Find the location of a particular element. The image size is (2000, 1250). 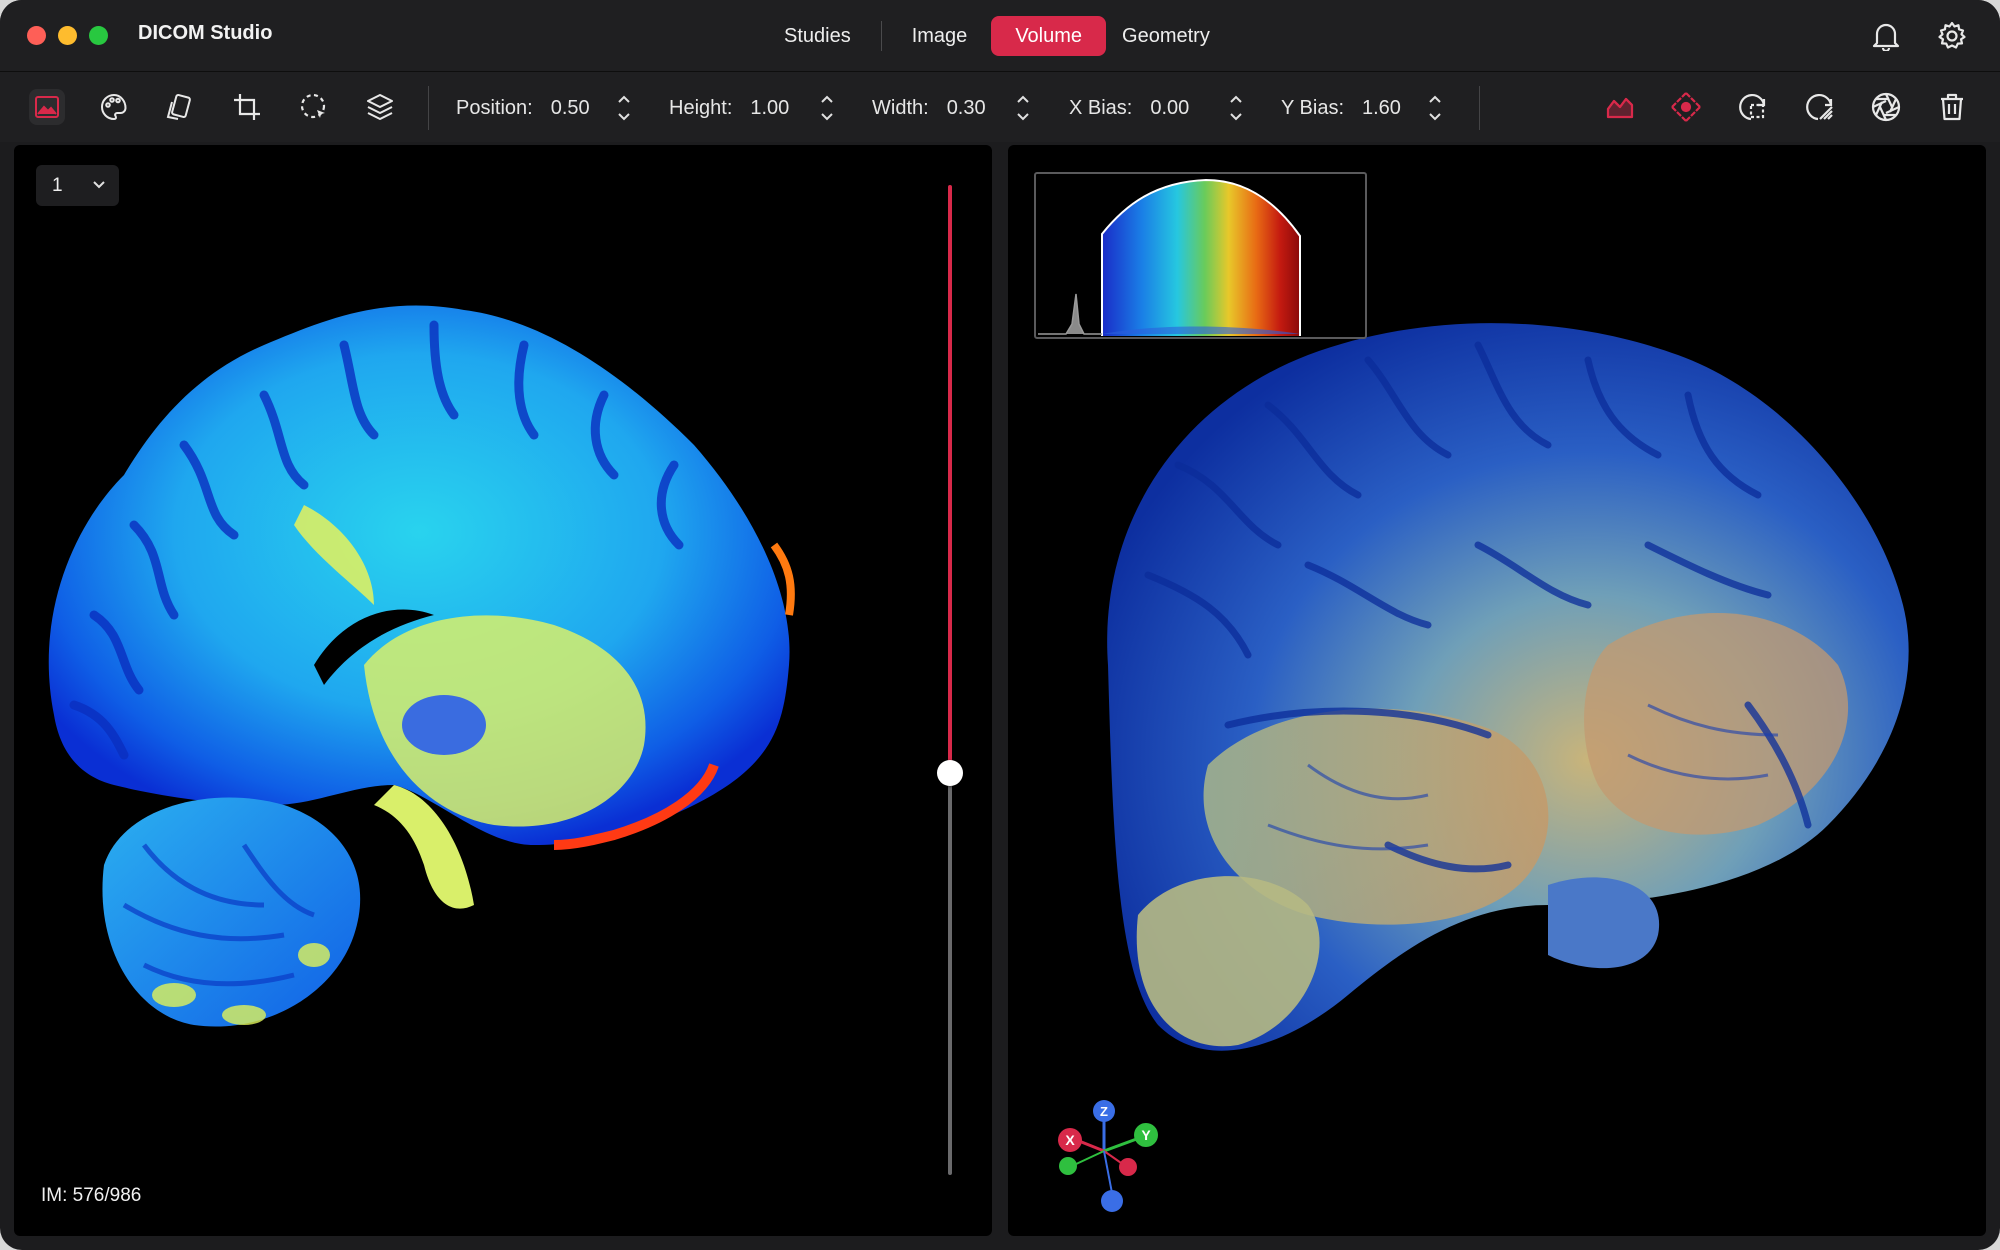

layers-icon is located at coordinates (380, 107).